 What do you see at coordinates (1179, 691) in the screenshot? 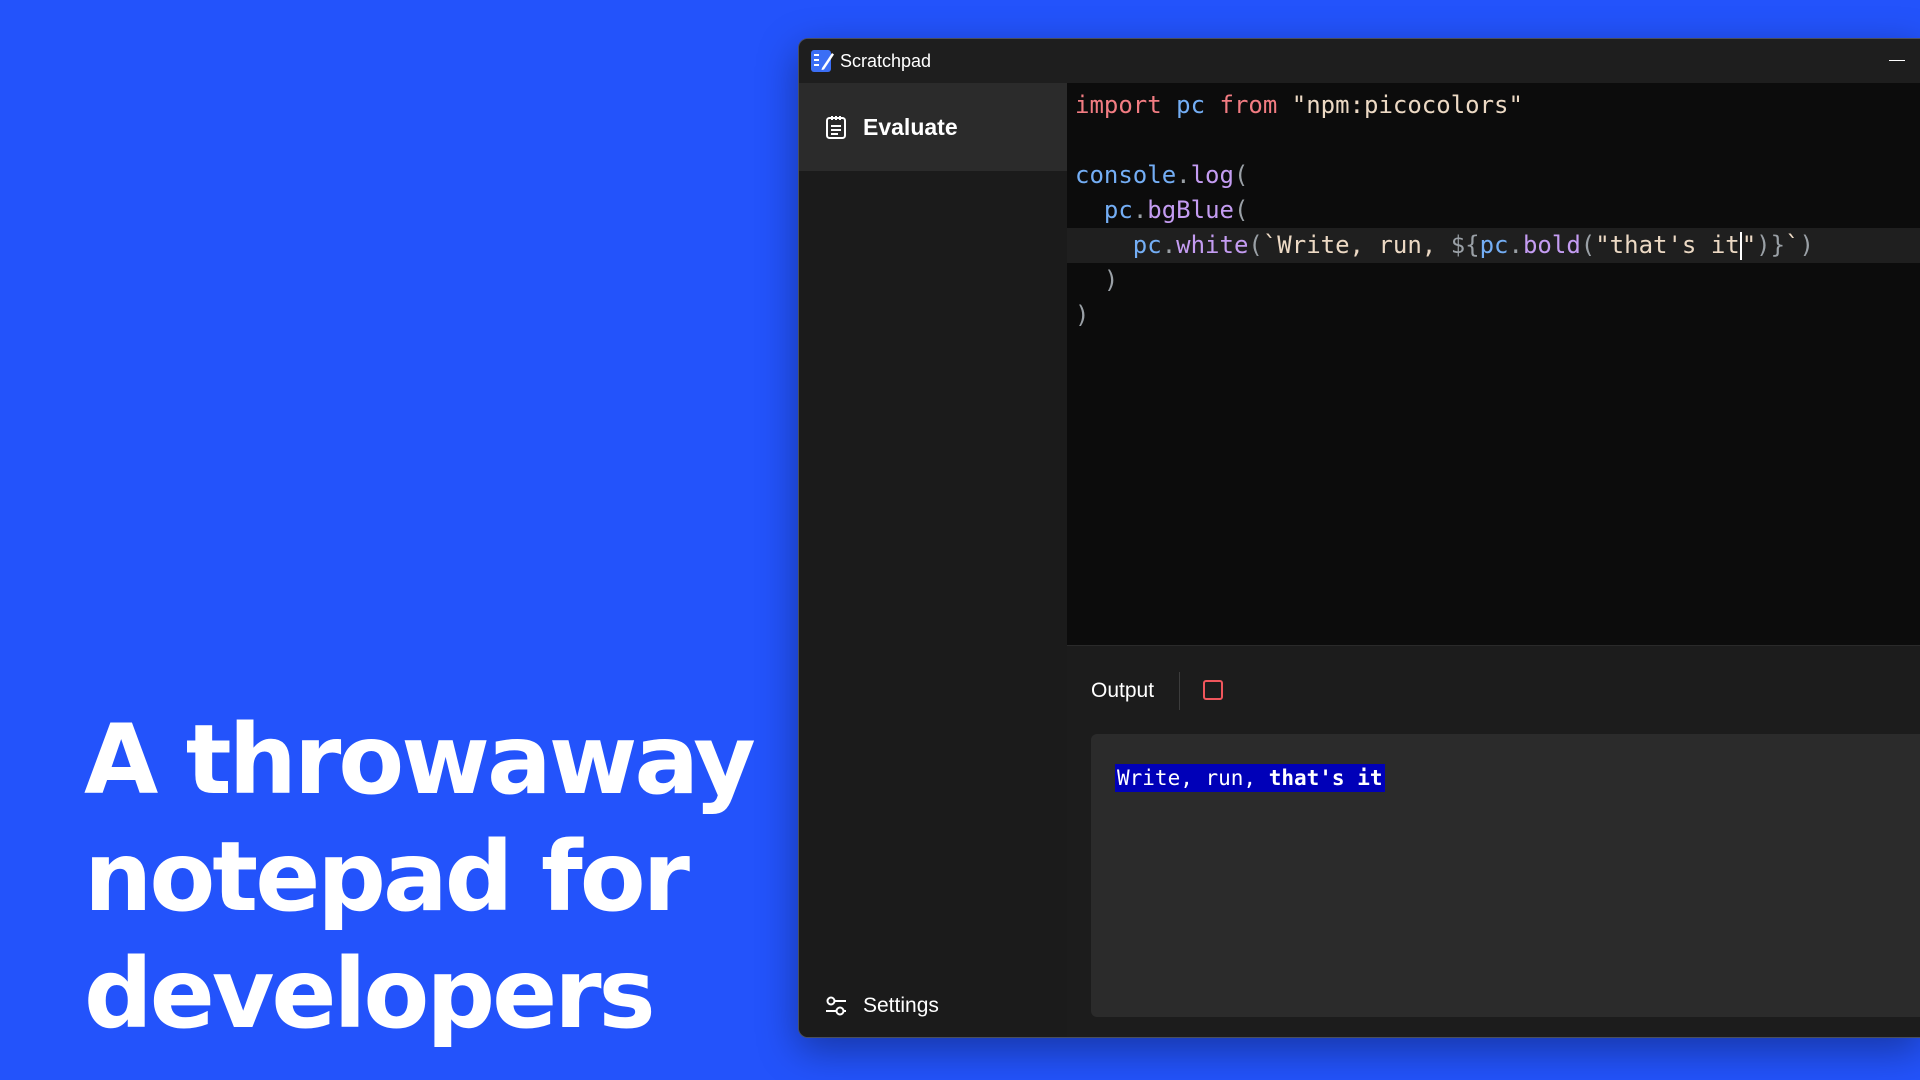
I see `divider` at bounding box center [1179, 691].